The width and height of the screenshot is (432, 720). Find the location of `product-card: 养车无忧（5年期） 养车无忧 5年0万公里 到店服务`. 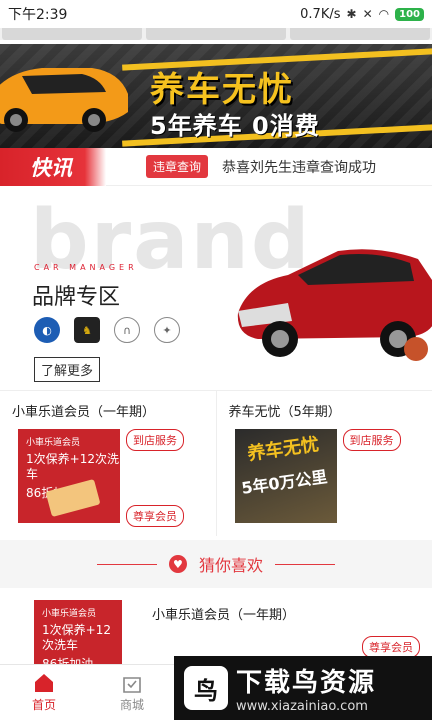

product-card: 养车无忧（5年期） 养车无忧 5年0万公里 到店服务 is located at coordinates (323, 463).